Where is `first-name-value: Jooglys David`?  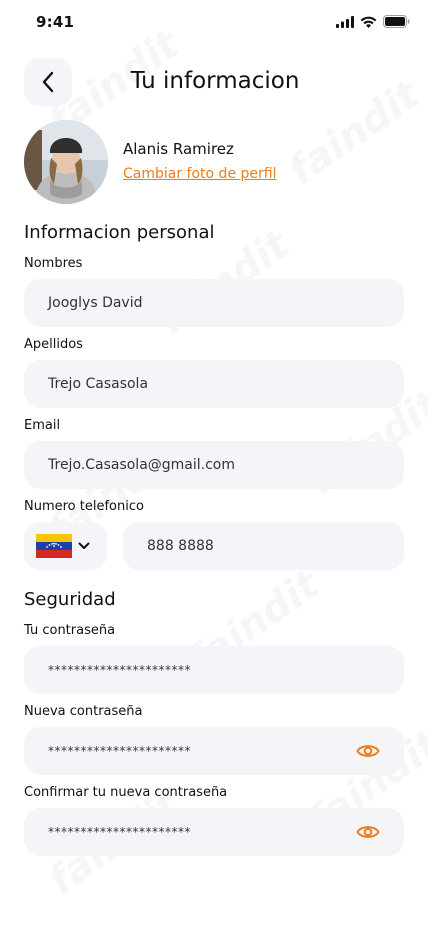 first-name-value: Jooglys David is located at coordinates (95, 303).